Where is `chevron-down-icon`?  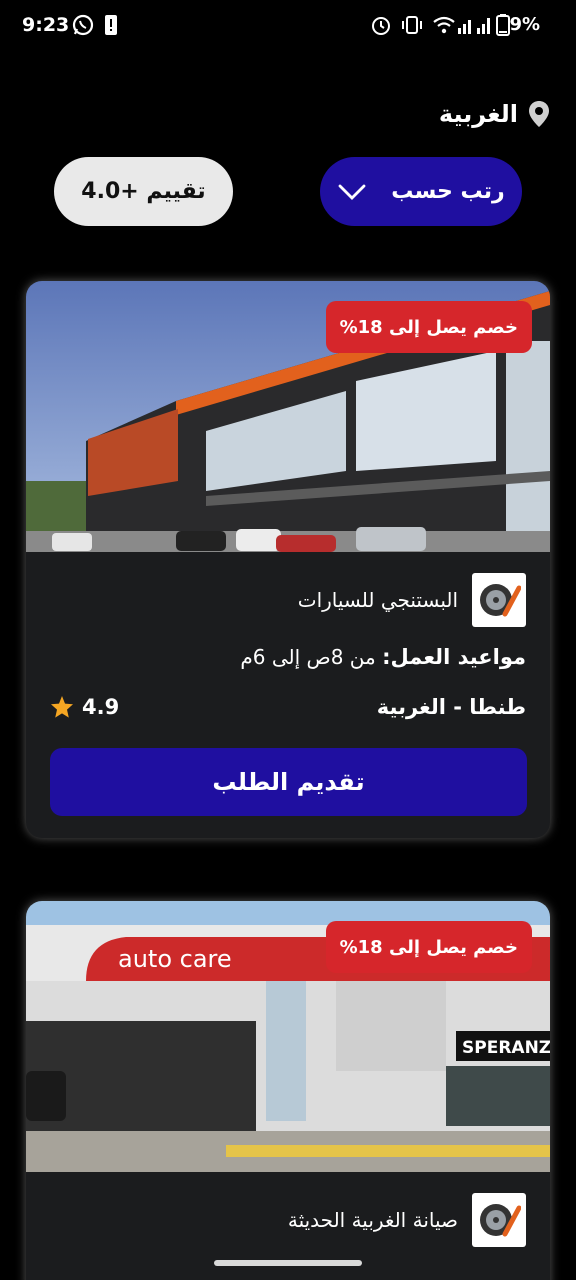 chevron-down-icon is located at coordinates (352, 192).